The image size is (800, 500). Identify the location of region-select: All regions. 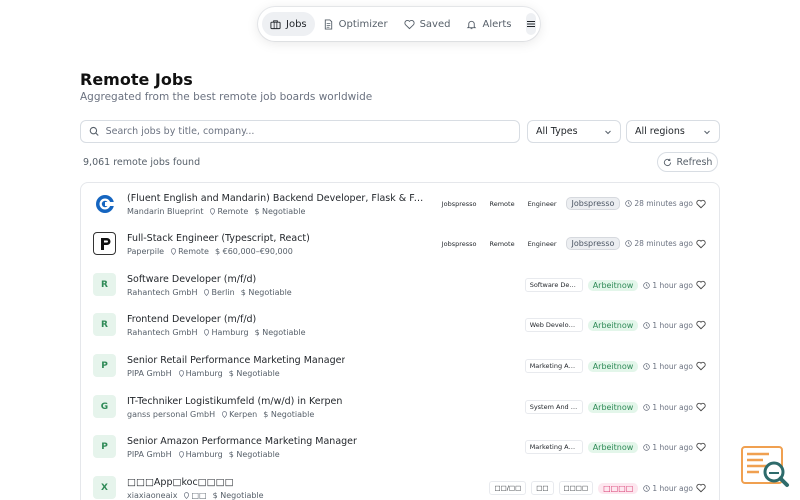
(673, 131).